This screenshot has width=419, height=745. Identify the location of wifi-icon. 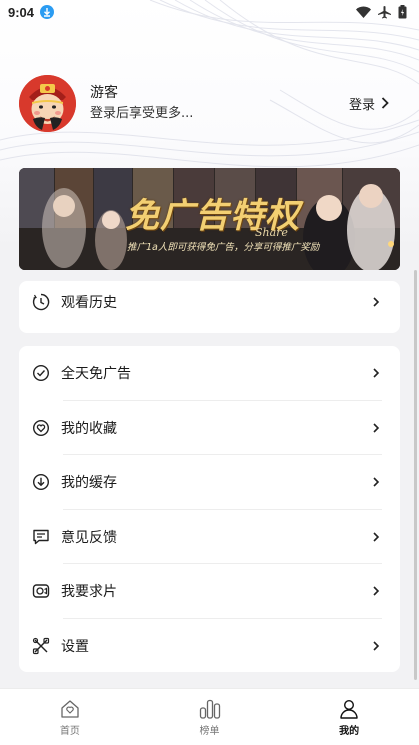
(363, 12).